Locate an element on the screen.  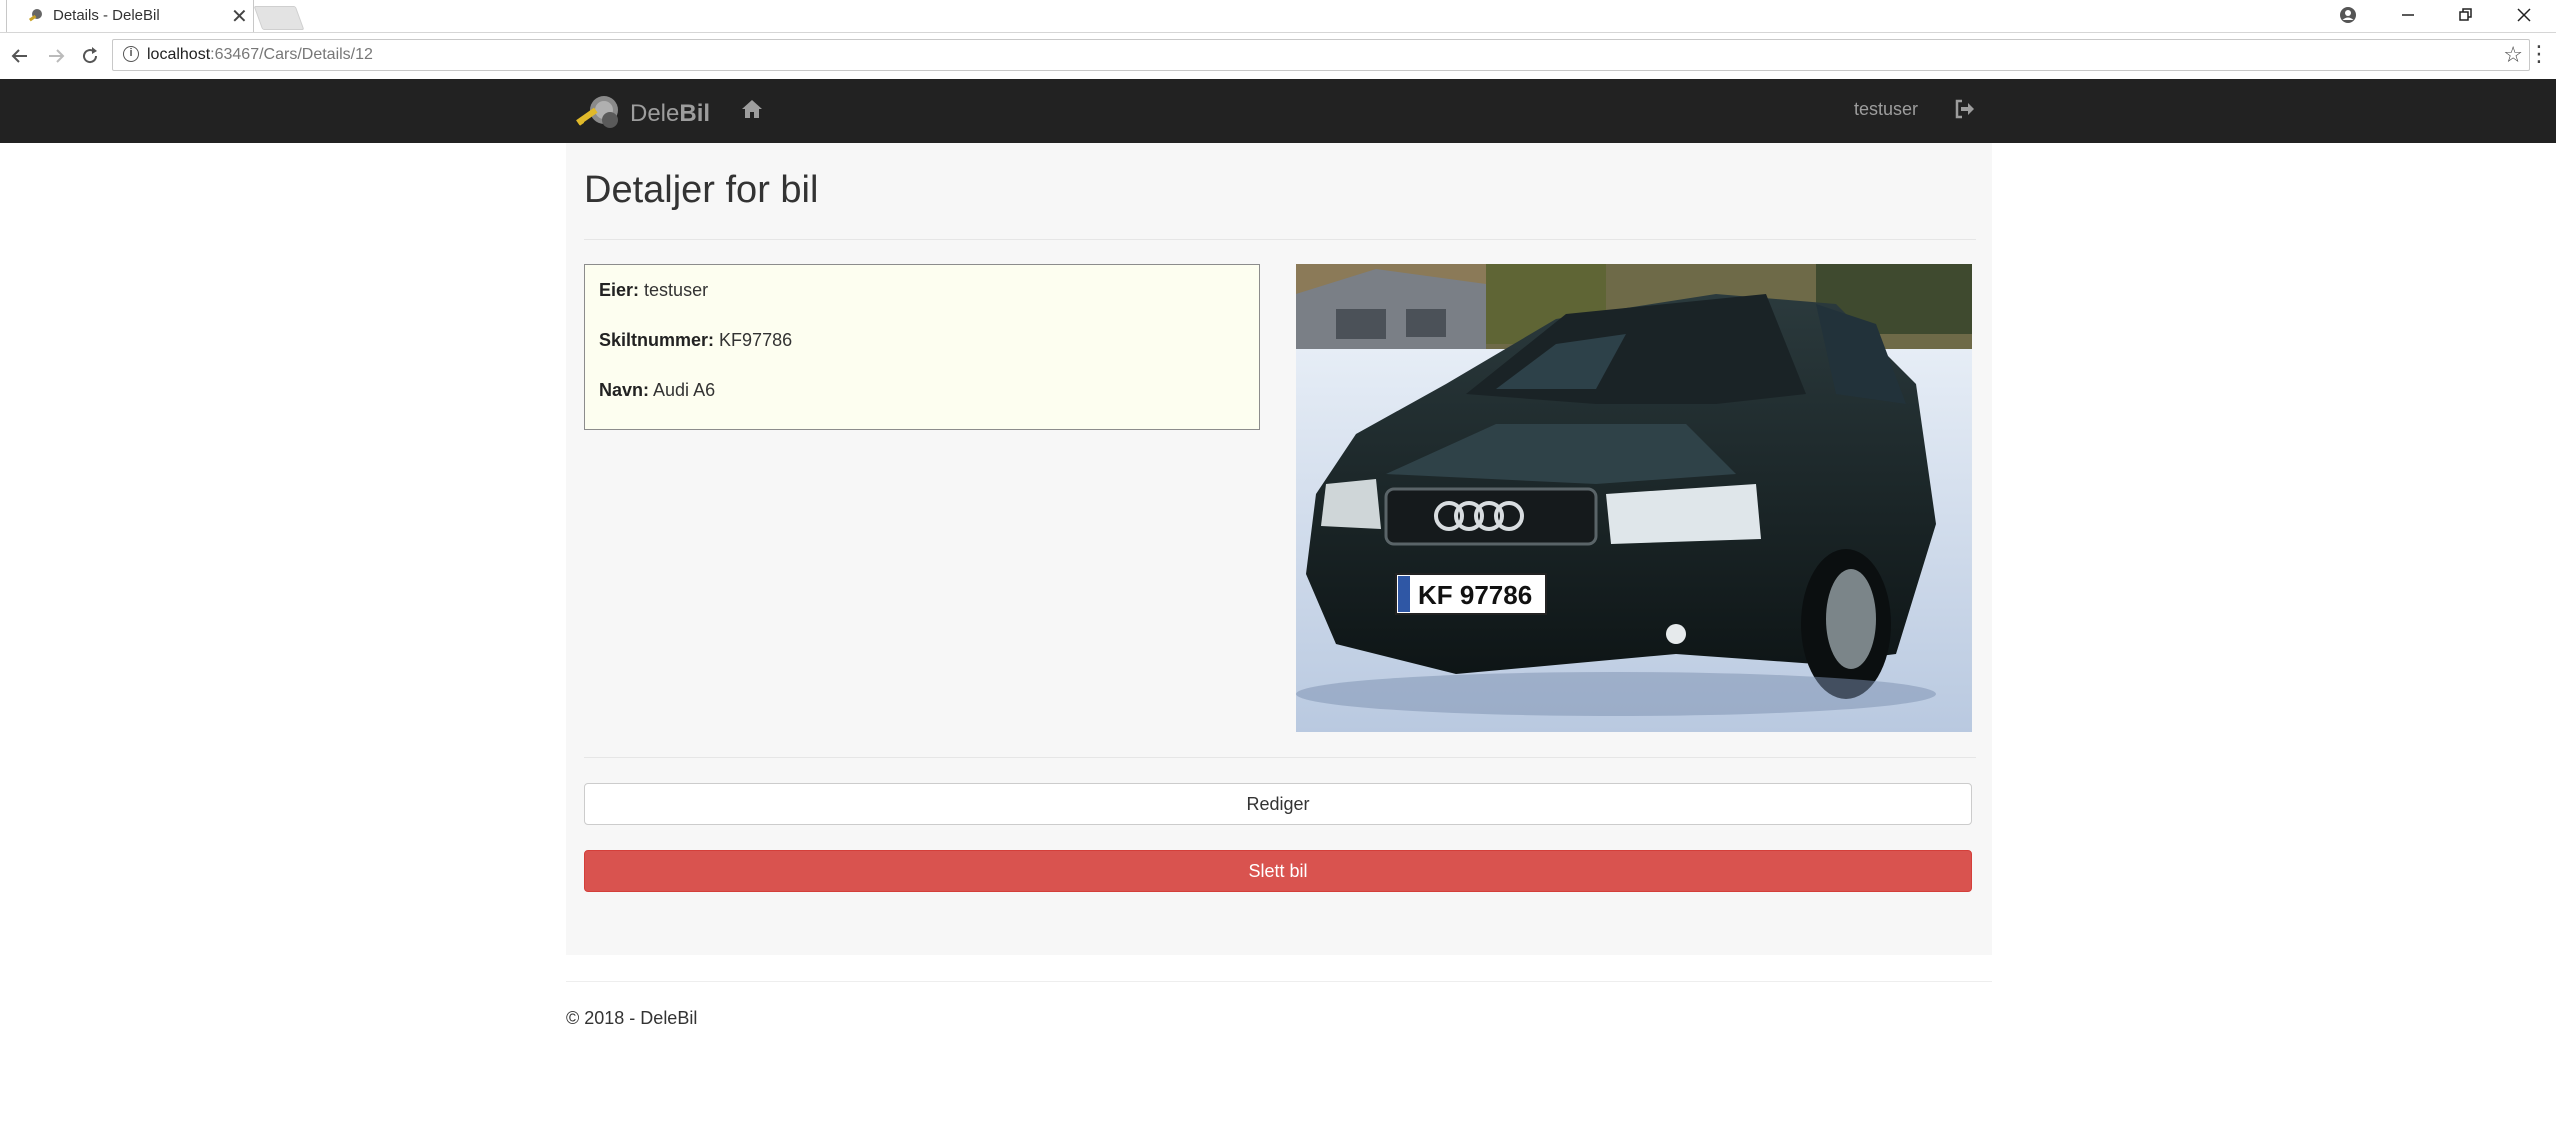
minimize-window-icon is located at coordinates (2408, 16).